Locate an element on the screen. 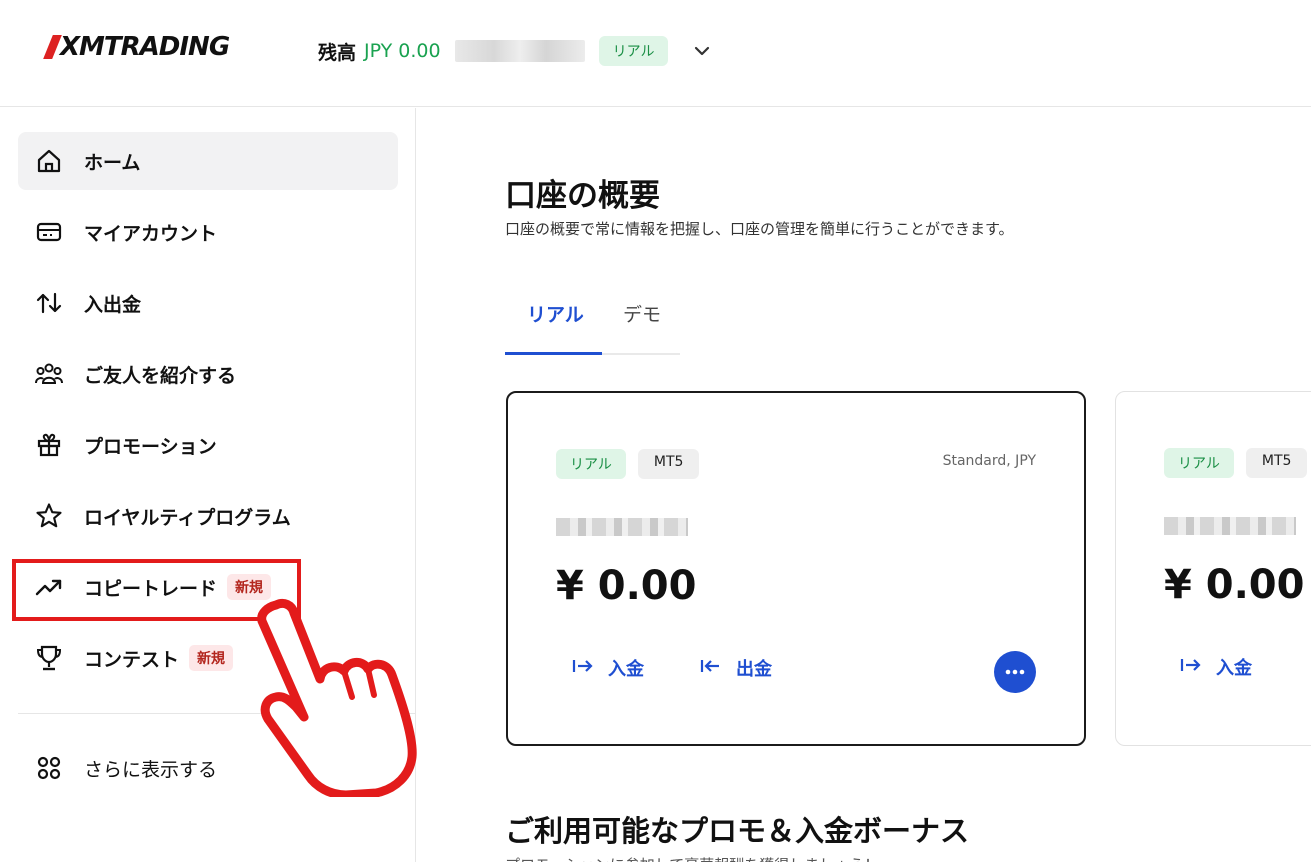 The image size is (1311, 862). withdraw-arrow-icon is located at coordinates (711, 668).